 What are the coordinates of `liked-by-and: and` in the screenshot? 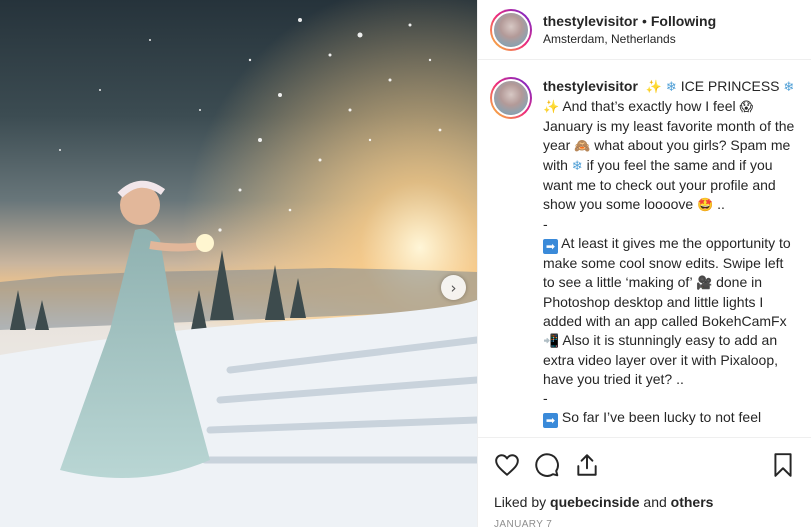 It's located at (655, 502).